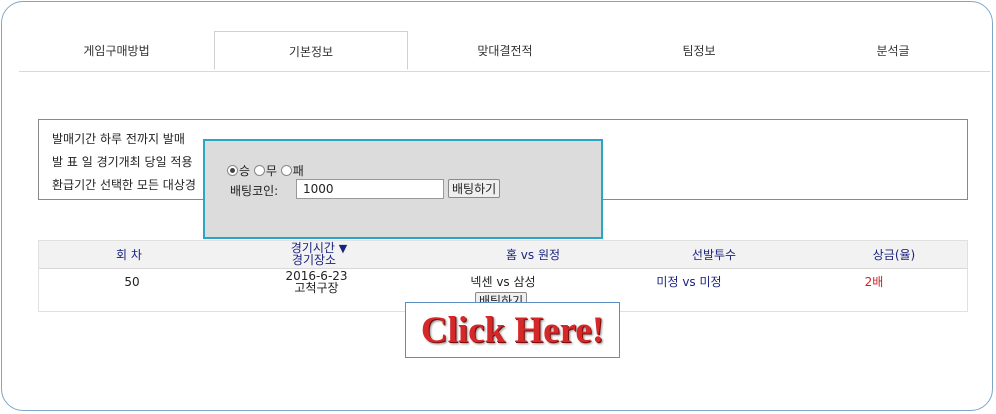 Image resolution: width=996 pixels, height=414 pixels. I want to click on radio-win, so click(232, 170).